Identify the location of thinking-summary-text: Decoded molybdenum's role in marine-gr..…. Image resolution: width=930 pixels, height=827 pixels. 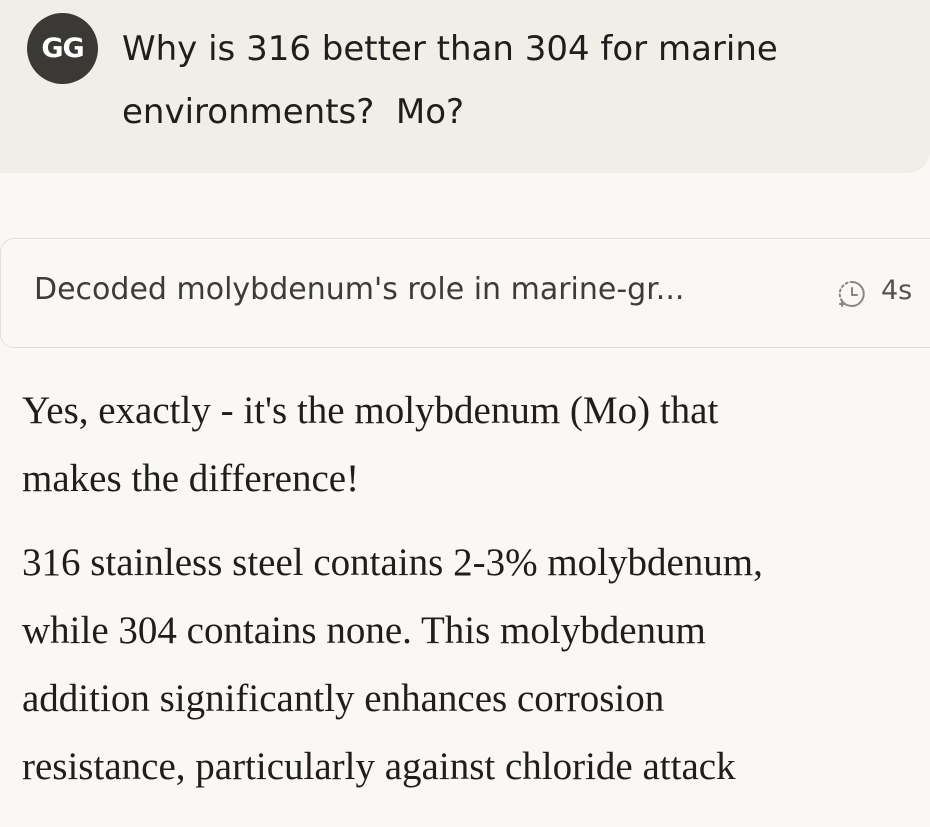
(359, 289).